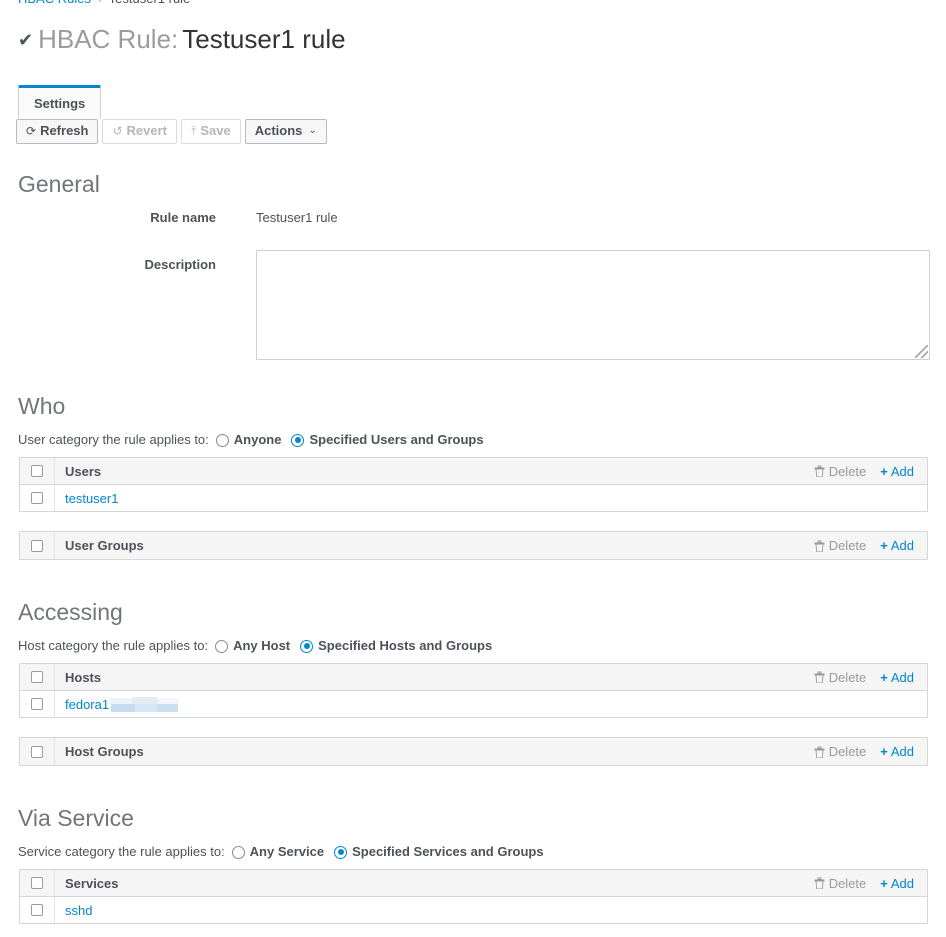 The image size is (946, 937). Describe the element at coordinates (847, 677) in the screenshot. I see `delete-hosts-label: Delete` at that location.